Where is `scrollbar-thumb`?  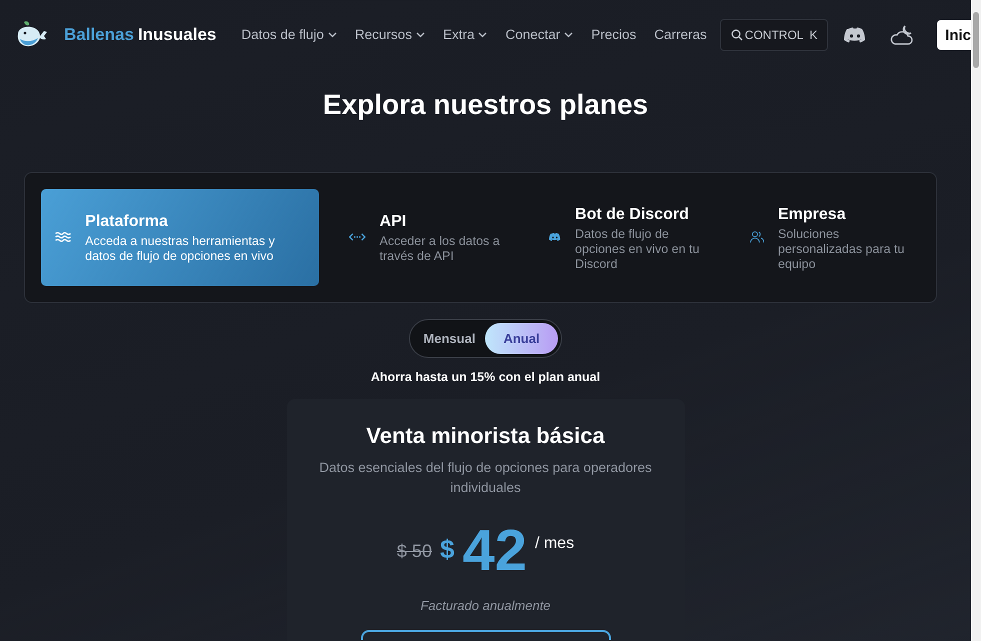
scrollbar-thumb is located at coordinates (976, 40).